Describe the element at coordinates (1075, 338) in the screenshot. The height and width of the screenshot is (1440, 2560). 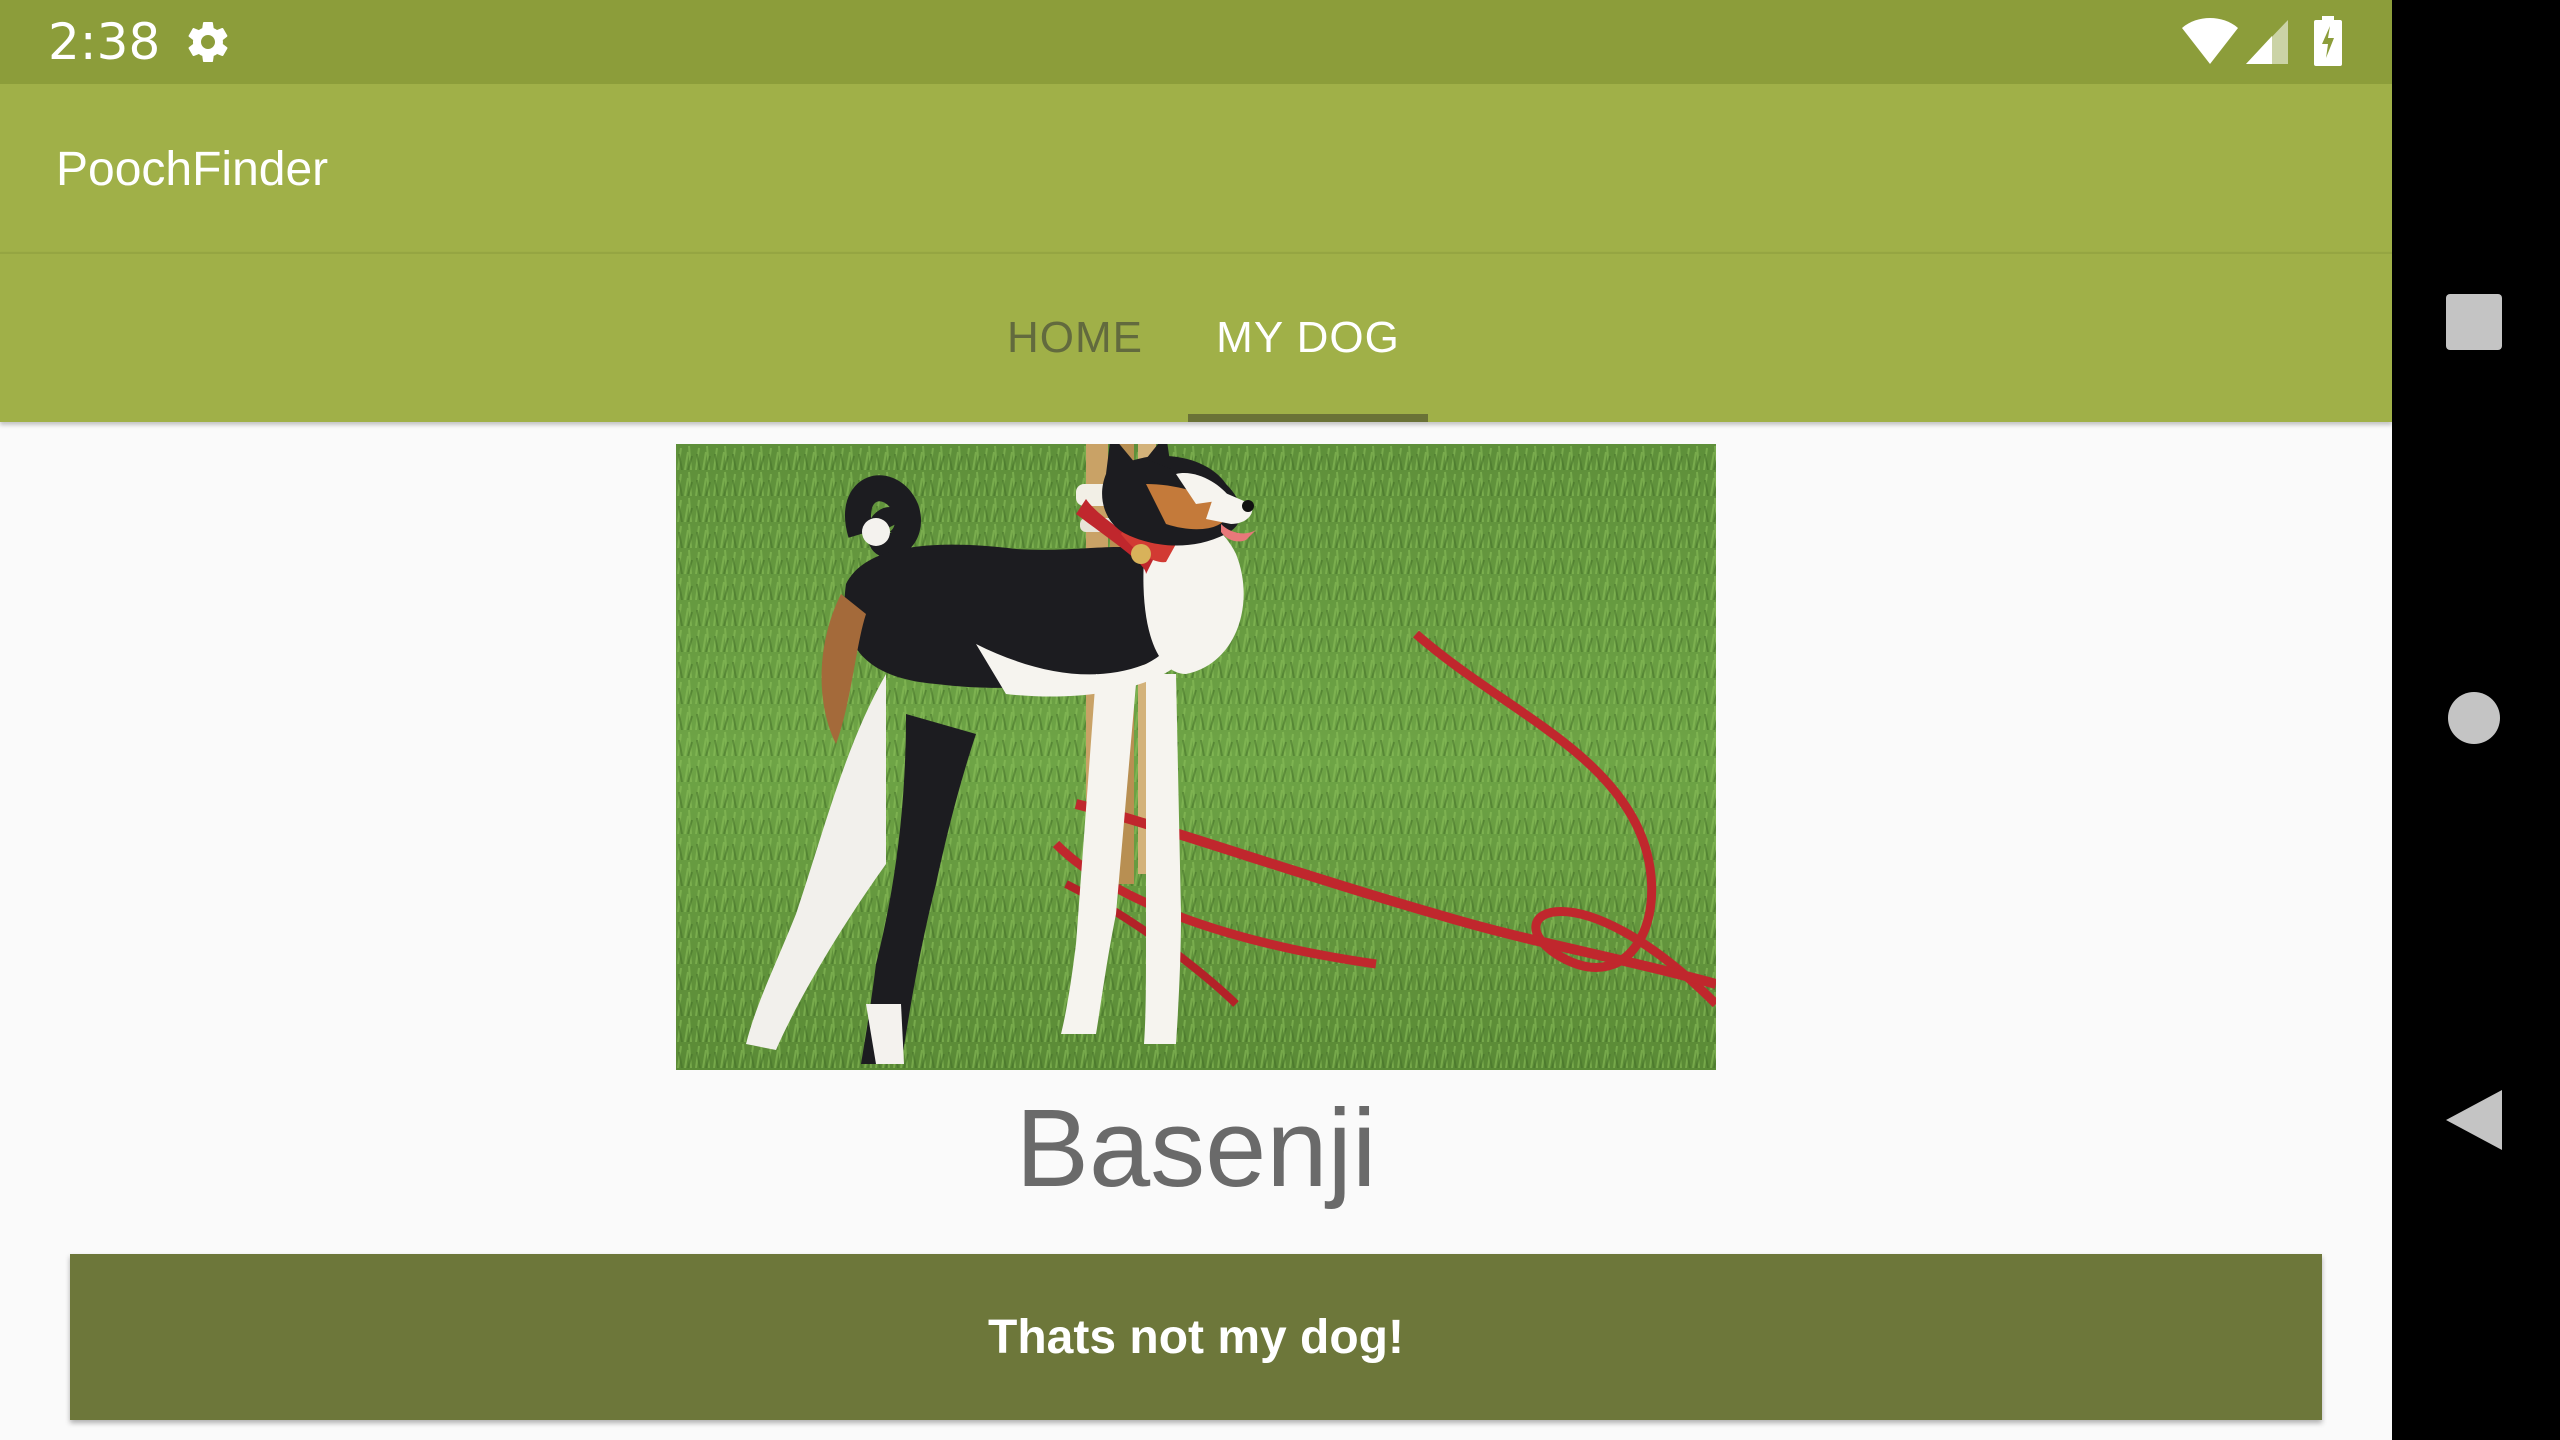
I see `tab-home: HOME` at that location.